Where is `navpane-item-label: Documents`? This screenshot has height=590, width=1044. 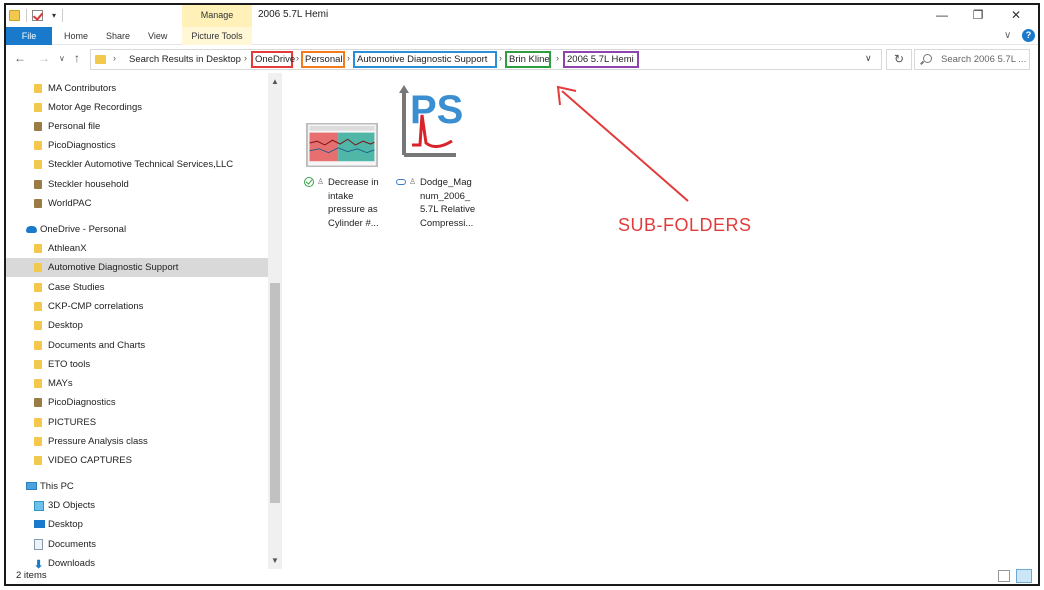 navpane-item-label: Documents is located at coordinates (72, 544).